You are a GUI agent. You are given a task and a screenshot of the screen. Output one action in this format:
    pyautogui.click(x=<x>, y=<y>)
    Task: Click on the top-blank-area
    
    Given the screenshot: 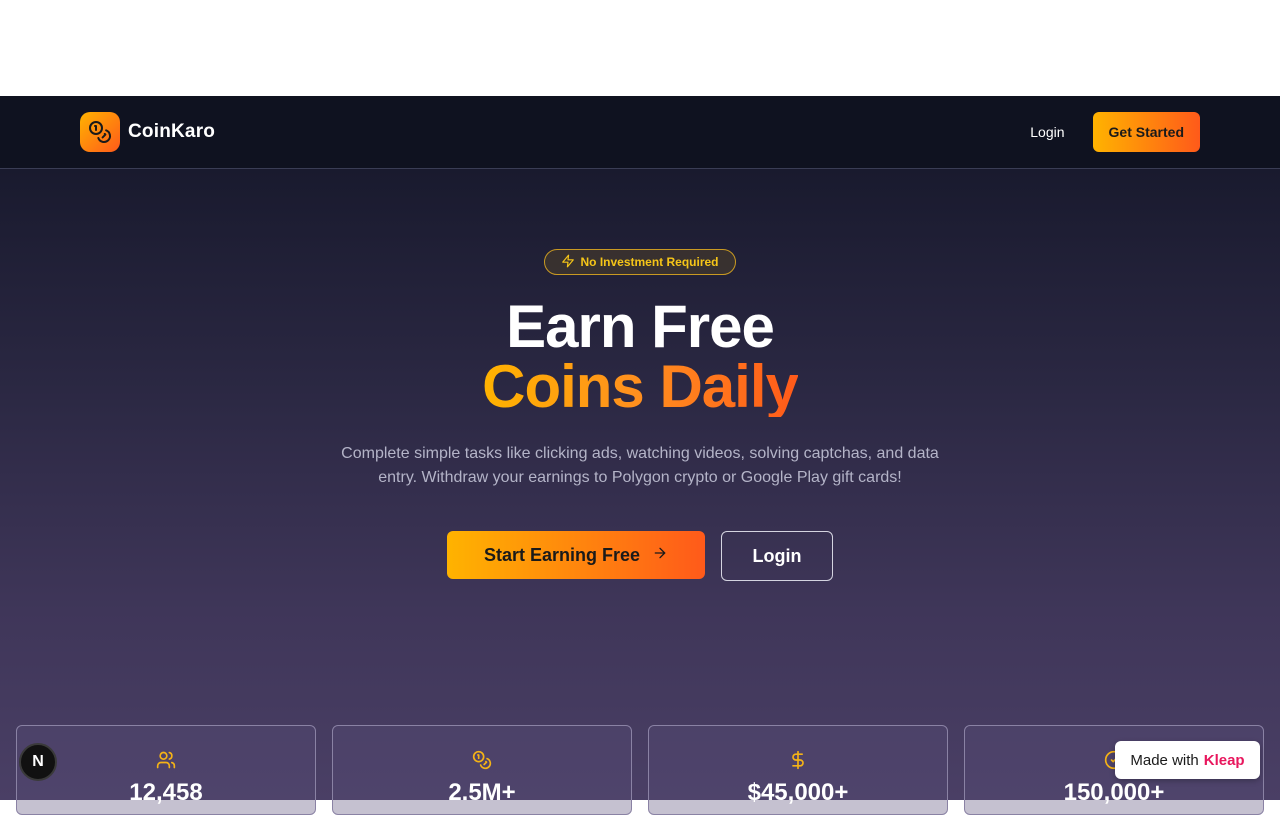 What is the action you would take?
    pyautogui.click(x=640, y=48)
    